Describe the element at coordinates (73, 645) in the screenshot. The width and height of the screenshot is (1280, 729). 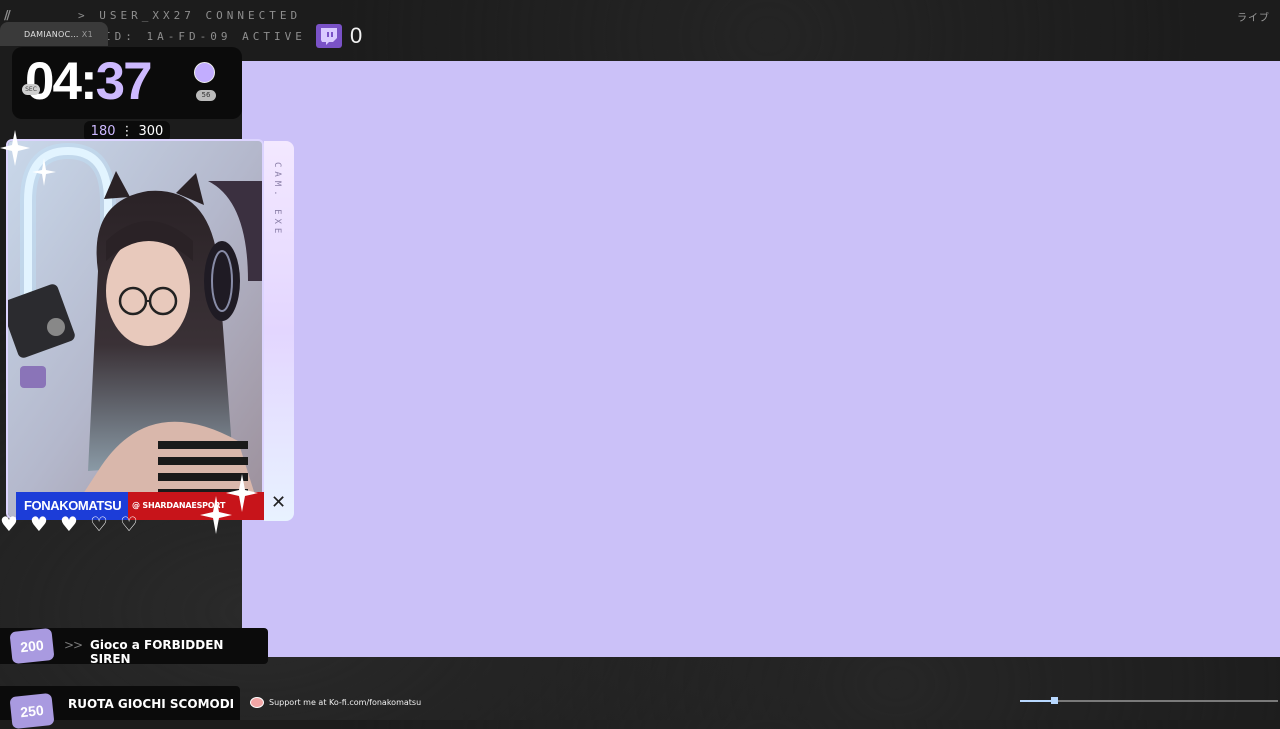
I see `chevron-right-icon: >>` at that location.